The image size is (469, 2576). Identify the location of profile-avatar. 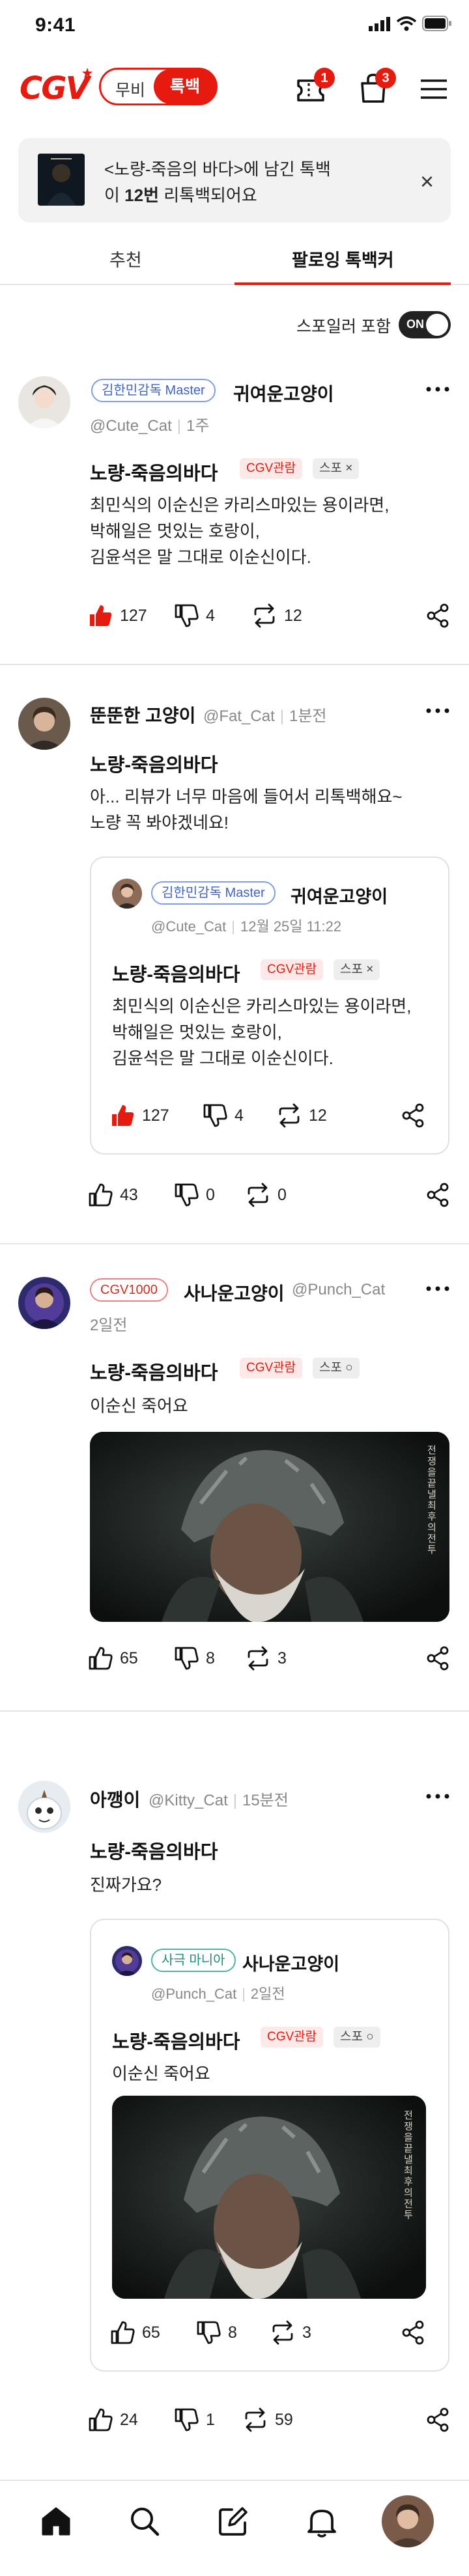
(408, 2521).